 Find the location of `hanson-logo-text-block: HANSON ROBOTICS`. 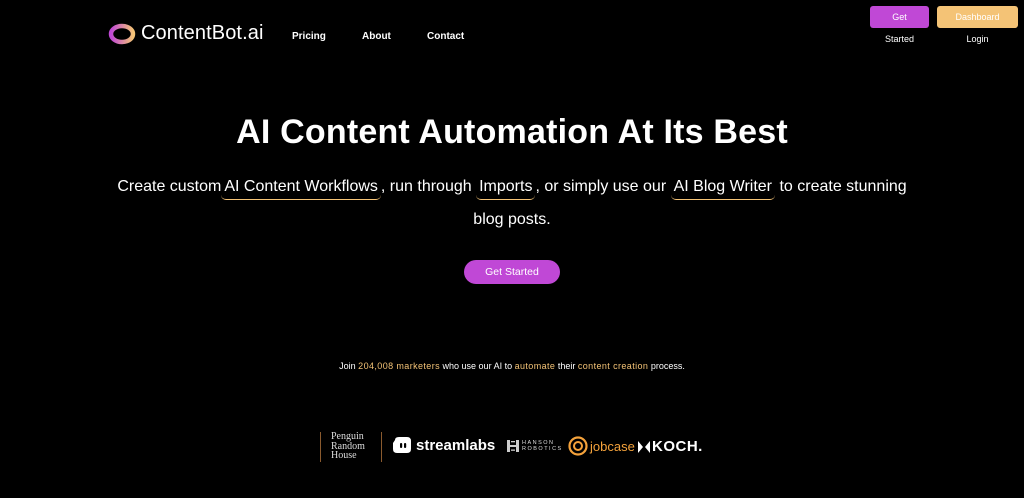

hanson-logo-text-block: HANSON ROBOTICS is located at coordinates (542, 446).